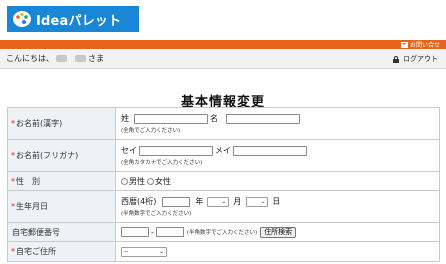 The height and width of the screenshot is (264, 446). I want to click on surname-kana-input, so click(176, 150).